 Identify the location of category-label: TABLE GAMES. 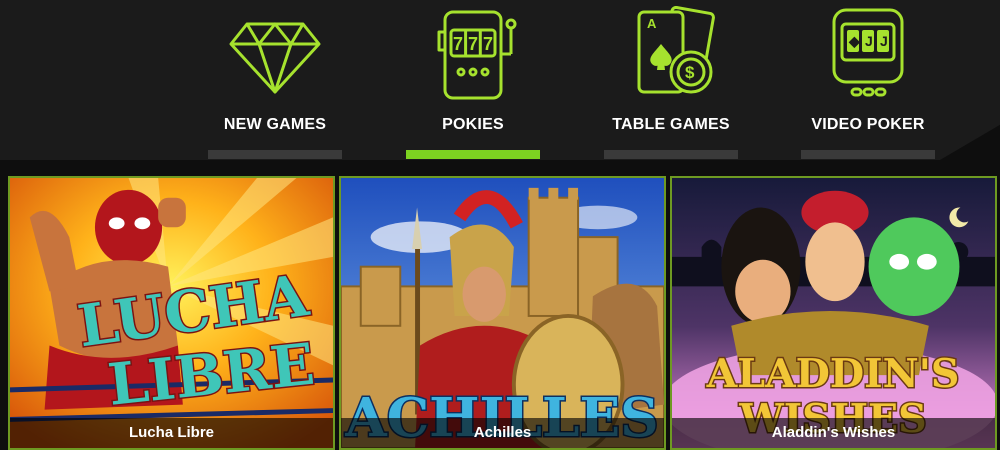
(671, 124).